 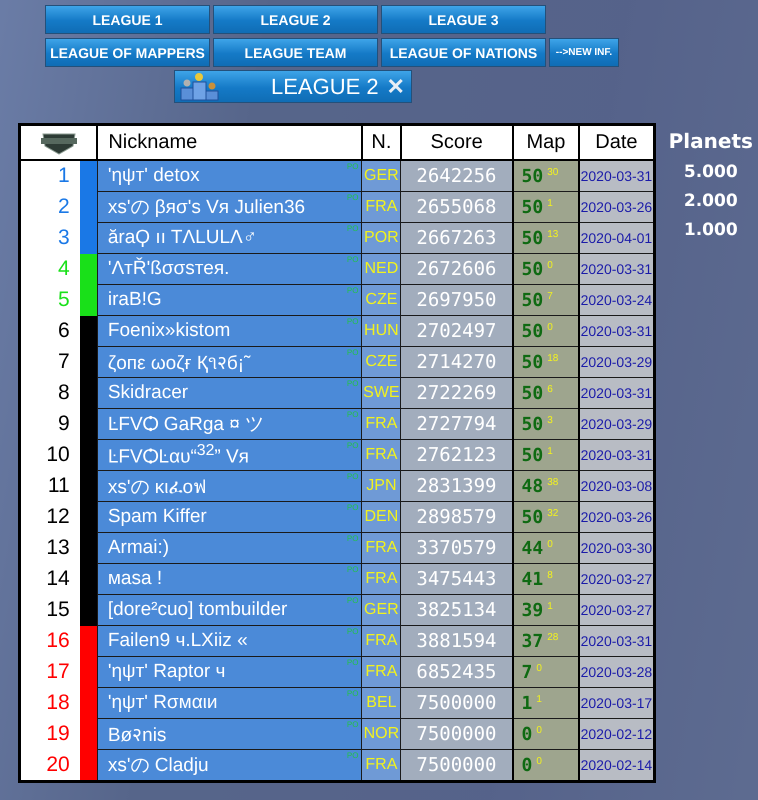 What do you see at coordinates (584, 52) in the screenshot?
I see `league-button: -->NEW INF.` at bounding box center [584, 52].